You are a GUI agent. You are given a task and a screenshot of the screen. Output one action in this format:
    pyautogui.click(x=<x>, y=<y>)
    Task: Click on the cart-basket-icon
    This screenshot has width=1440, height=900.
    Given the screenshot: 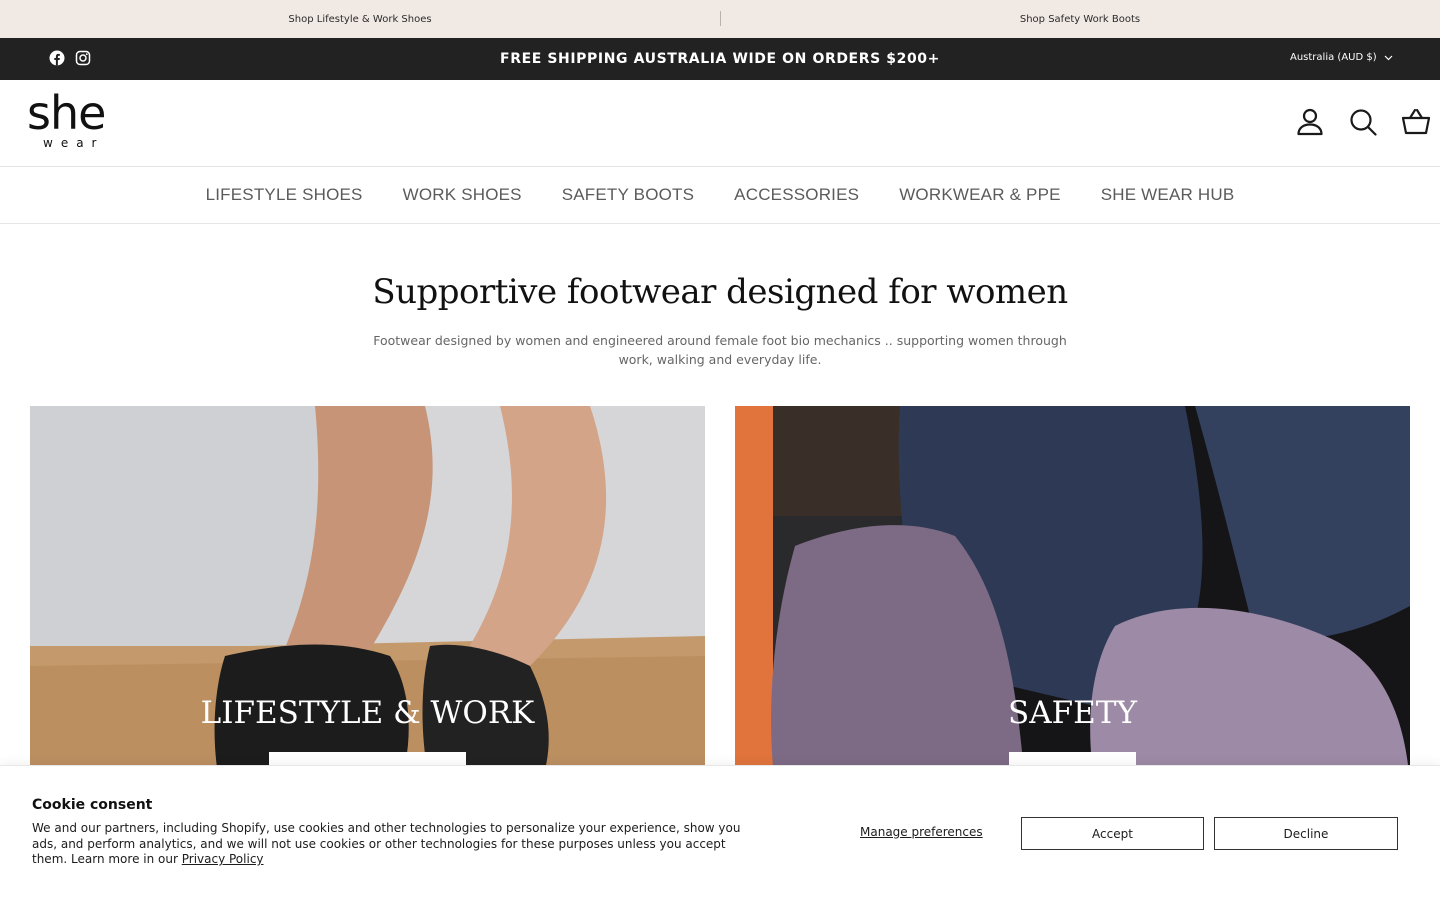 What is the action you would take?
    pyautogui.click(x=1416, y=122)
    